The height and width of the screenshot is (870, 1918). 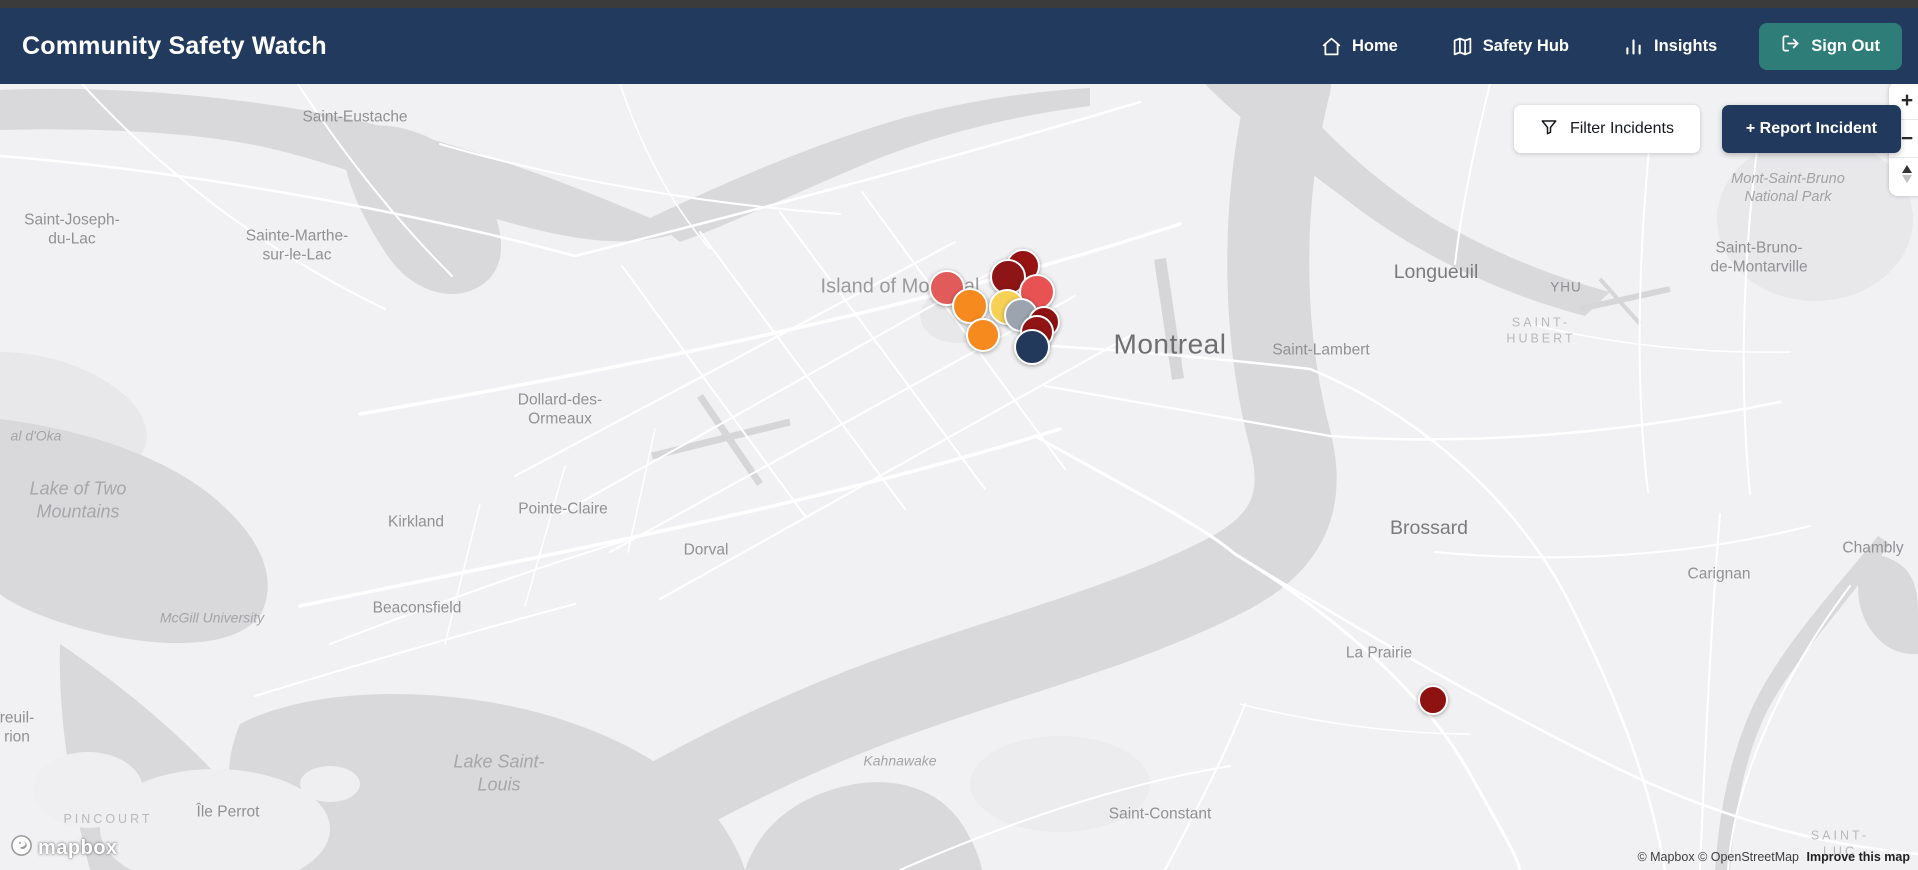 I want to click on nav-label: Insights, so click(x=1685, y=45).